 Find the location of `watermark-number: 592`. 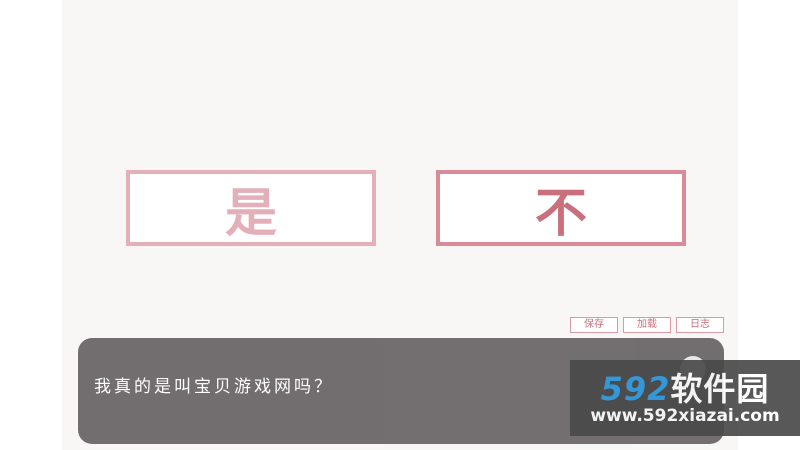

watermark-number: 592 is located at coordinates (635, 389).